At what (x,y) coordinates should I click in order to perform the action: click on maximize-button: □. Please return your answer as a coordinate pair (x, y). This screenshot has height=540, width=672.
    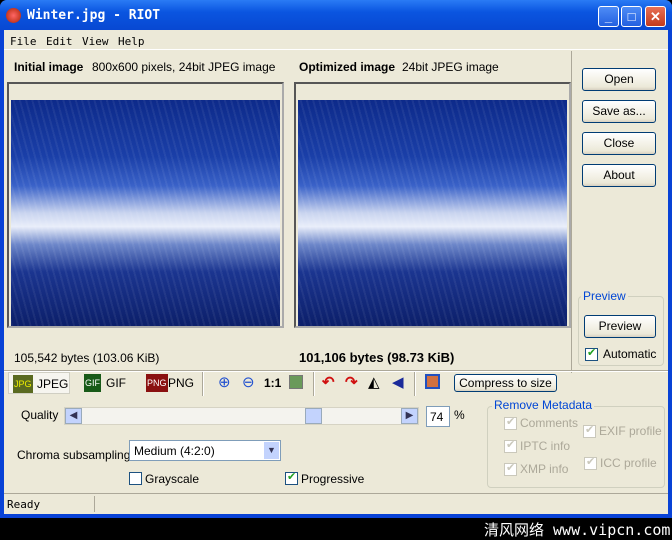
    Looking at the image, I should click on (631, 16).